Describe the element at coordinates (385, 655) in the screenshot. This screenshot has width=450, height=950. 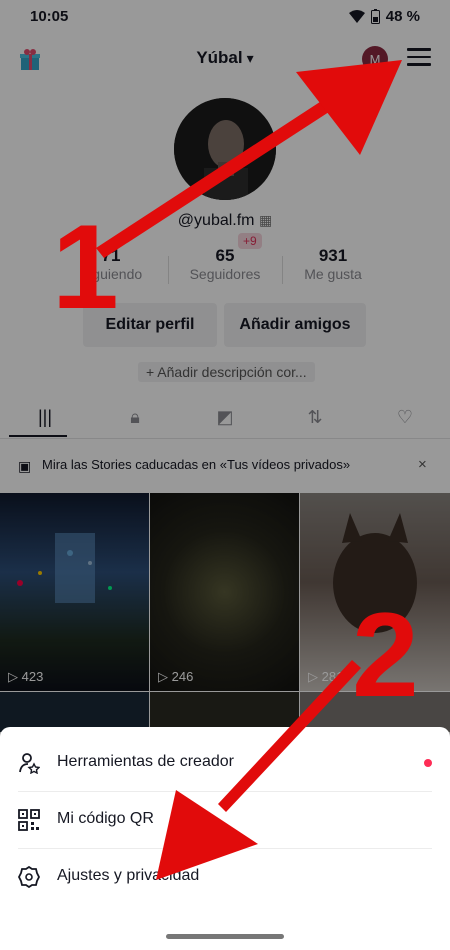
I see `annotation-step-2: 2` at that location.